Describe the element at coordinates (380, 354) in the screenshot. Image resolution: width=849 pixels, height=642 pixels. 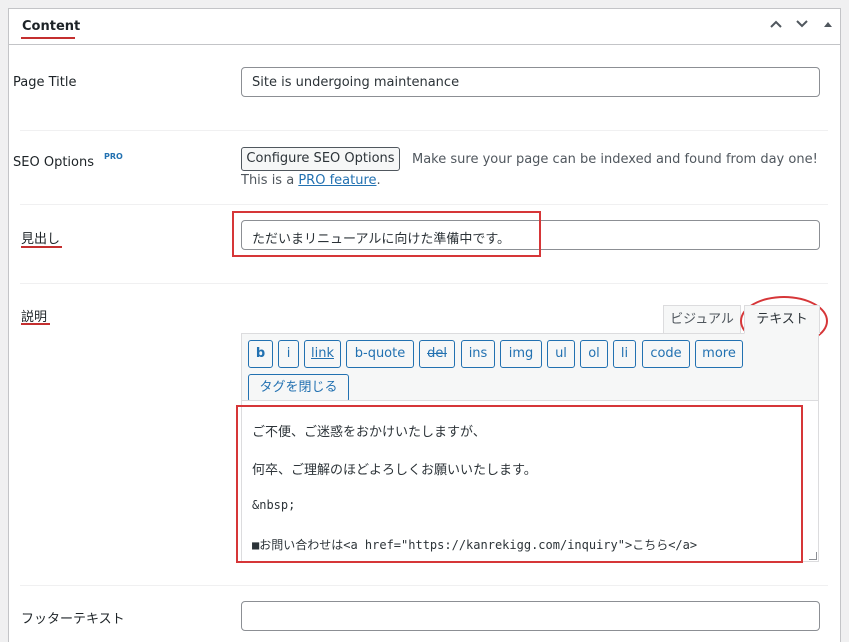
I see `qt-blockquote-button: b-quote` at that location.